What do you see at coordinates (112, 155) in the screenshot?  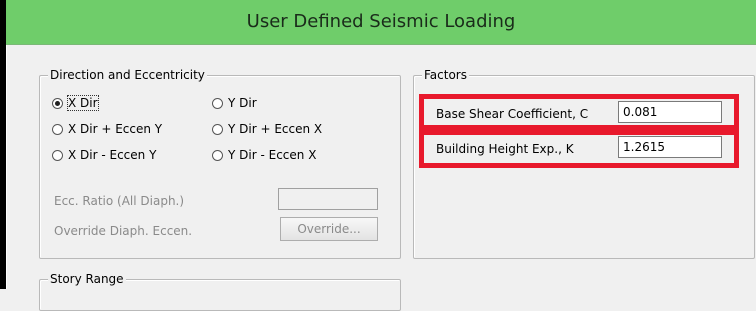 I see `radio-x-dir-eccen-y-minus-label: X Dir - Eccen Y` at bounding box center [112, 155].